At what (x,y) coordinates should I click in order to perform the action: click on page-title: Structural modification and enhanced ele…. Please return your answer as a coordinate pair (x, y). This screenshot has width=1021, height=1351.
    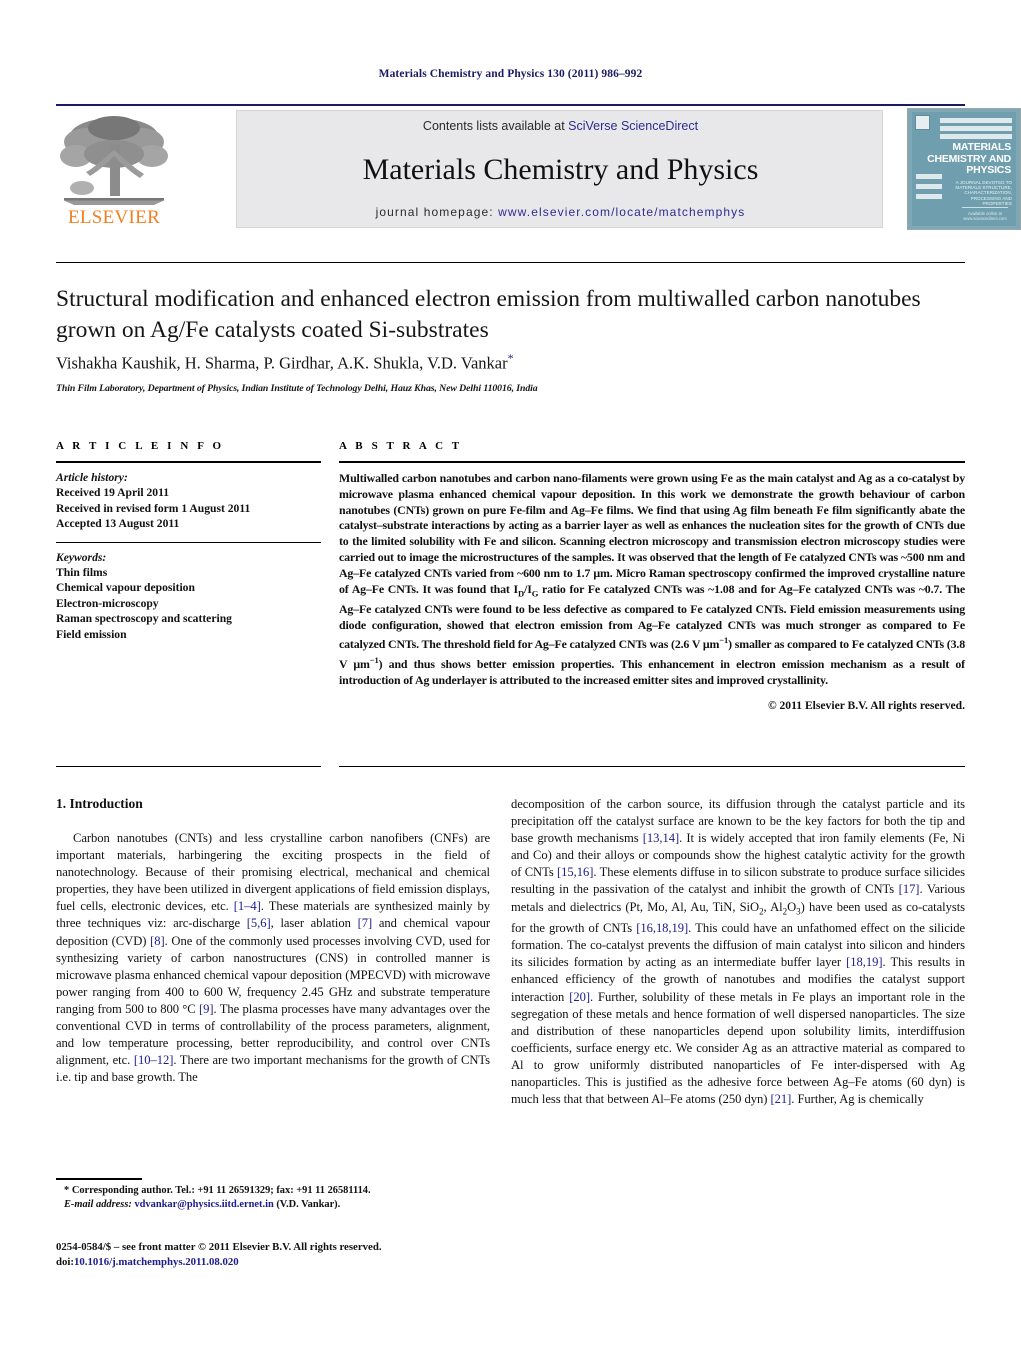
    Looking at the image, I should click on (488, 314).